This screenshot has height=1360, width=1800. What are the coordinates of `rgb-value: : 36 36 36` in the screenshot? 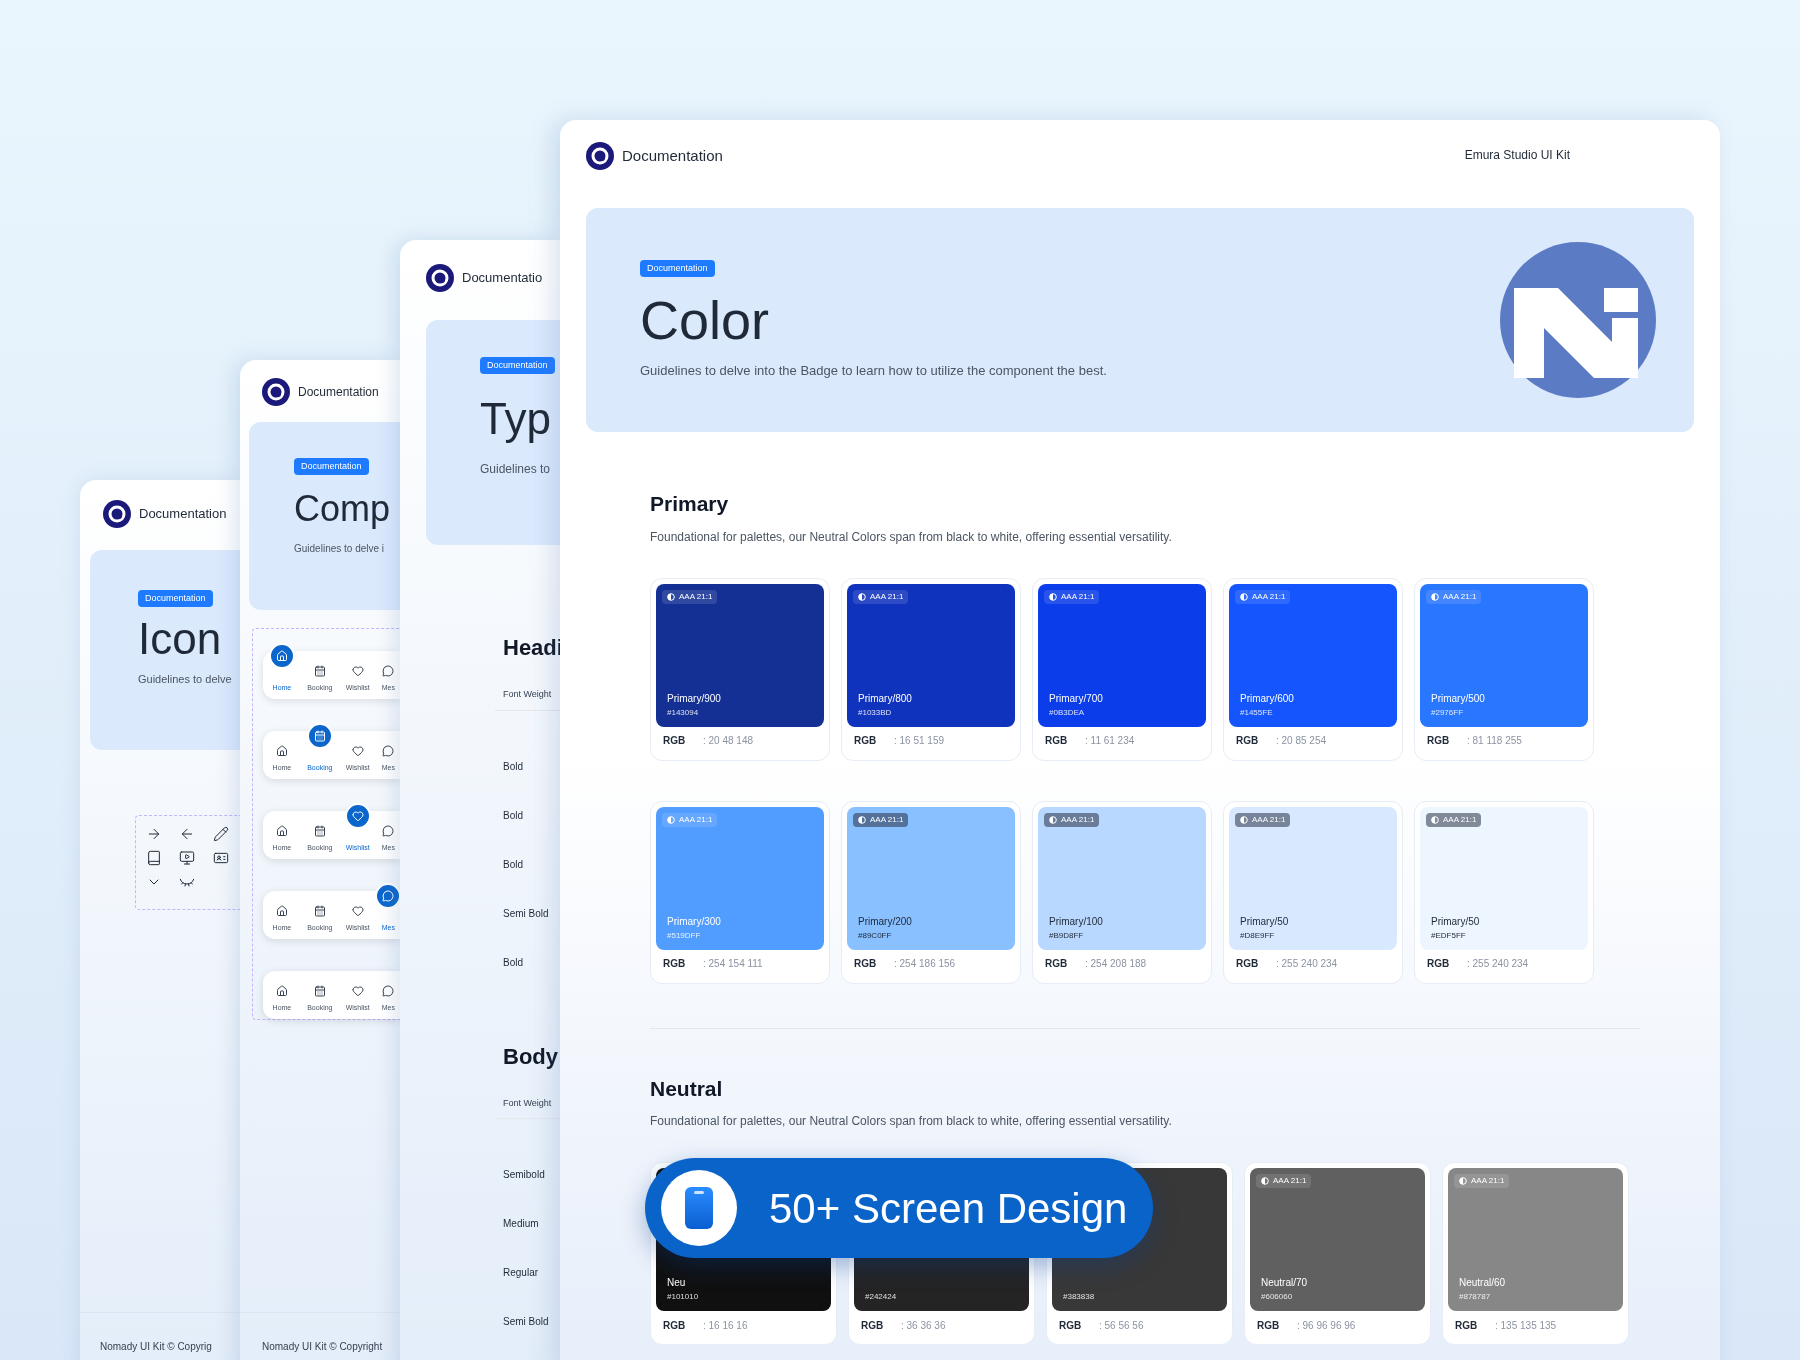 It's located at (923, 1325).